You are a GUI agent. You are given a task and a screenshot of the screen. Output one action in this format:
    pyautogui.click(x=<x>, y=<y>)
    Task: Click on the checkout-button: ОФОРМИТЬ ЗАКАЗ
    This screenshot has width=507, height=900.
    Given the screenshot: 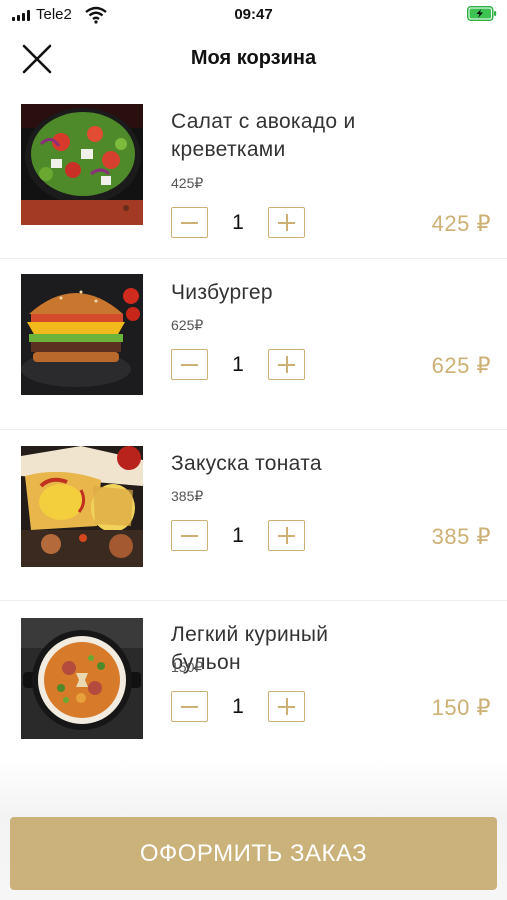 What is the action you would take?
    pyautogui.click(x=253, y=853)
    